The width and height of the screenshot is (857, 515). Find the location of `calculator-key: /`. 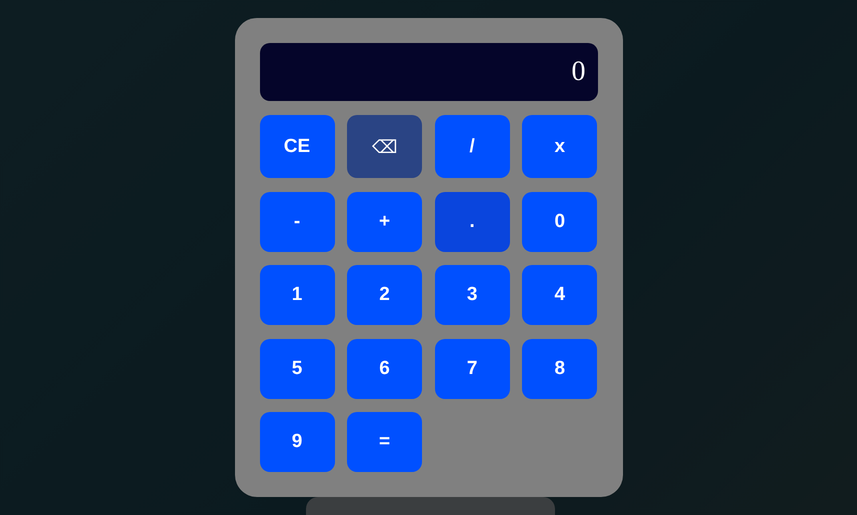

calculator-key: / is located at coordinates (472, 146).